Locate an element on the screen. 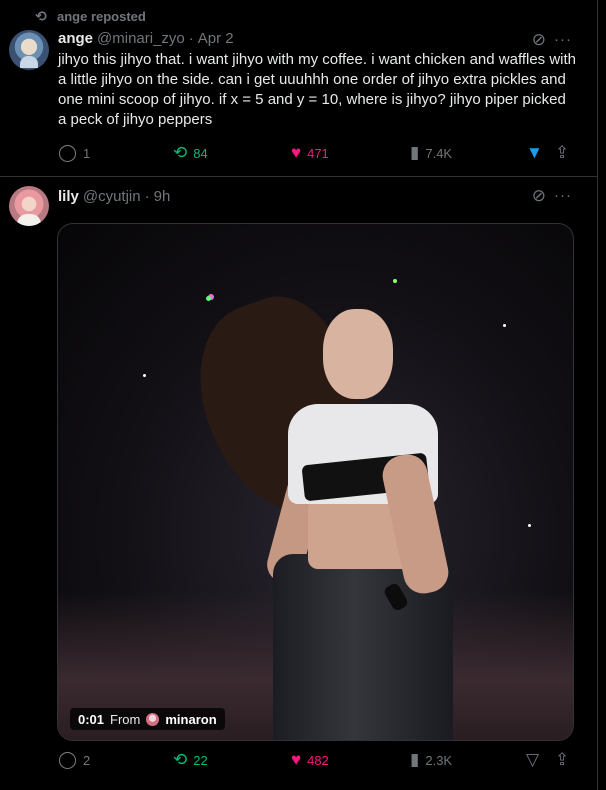 The image size is (606, 790). like-count: 482 is located at coordinates (318, 760).